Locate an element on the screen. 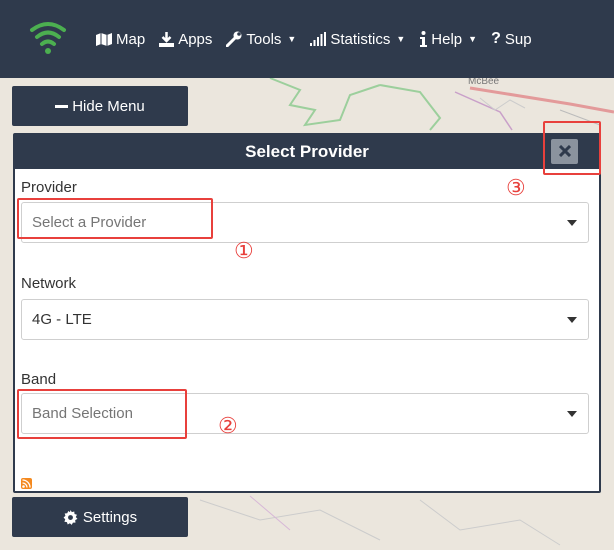  annotation-number-two: ② is located at coordinates (228, 425).